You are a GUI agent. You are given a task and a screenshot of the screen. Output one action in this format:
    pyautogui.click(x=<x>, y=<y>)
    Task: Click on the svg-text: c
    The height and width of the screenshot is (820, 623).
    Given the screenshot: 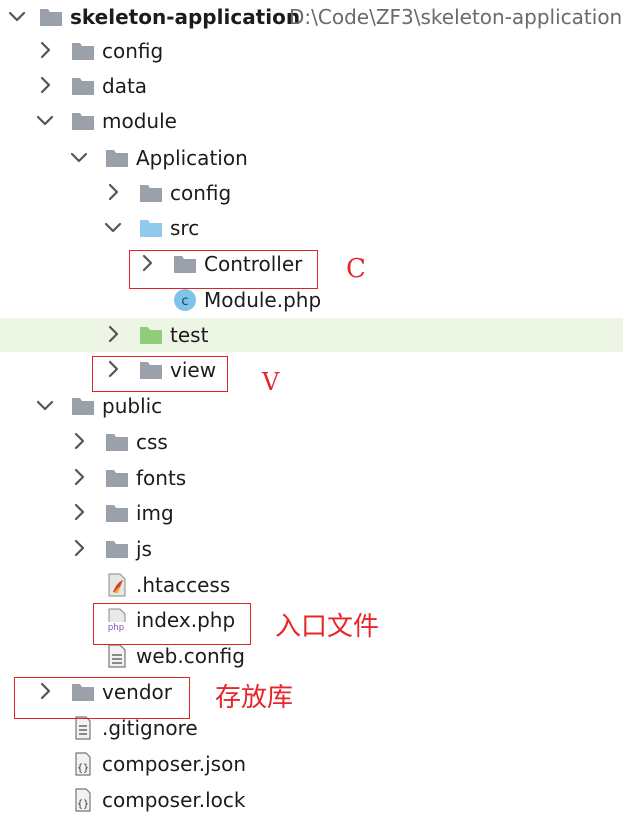 What is the action you would take?
    pyautogui.click(x=184, y=301)
    